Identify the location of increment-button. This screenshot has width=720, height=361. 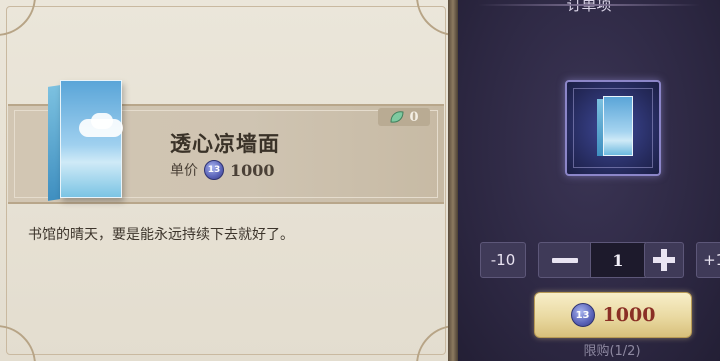
(664, 260).